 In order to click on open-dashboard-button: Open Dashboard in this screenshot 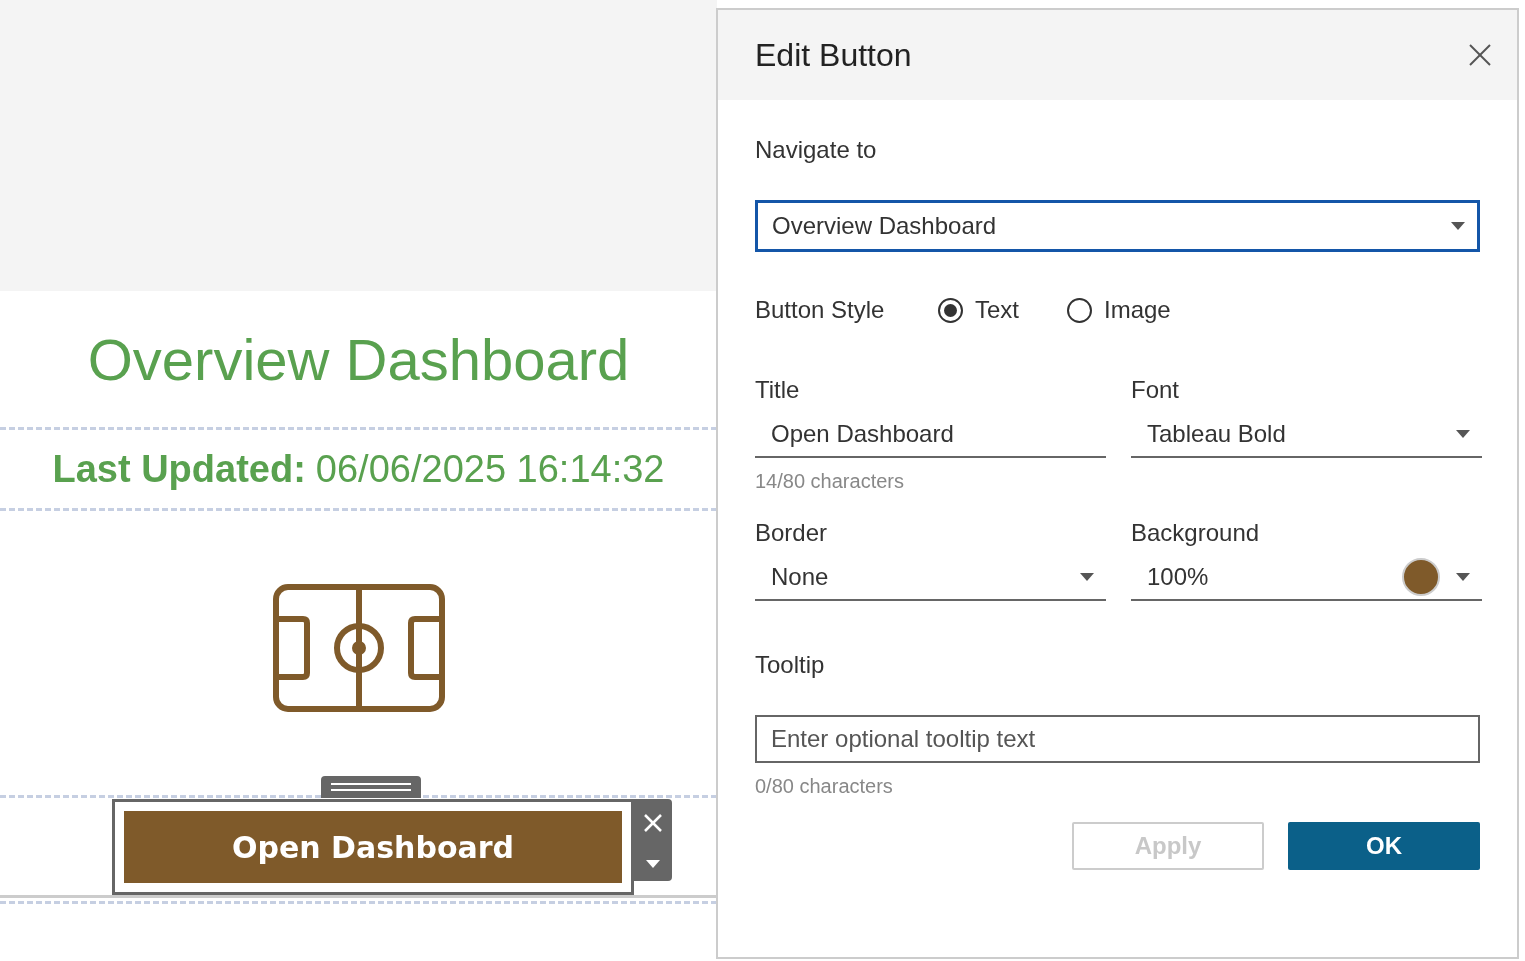, I will do `click(373, 847)`.